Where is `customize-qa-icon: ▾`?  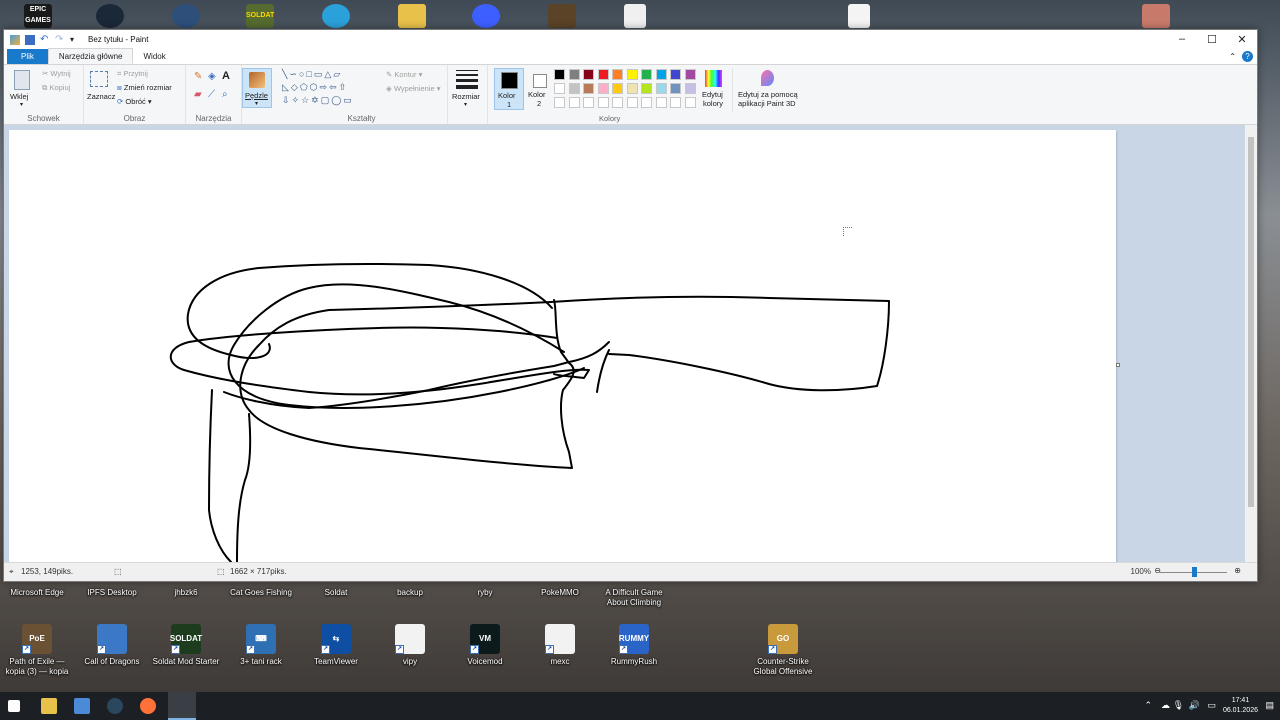
customize-qa-icon: ▾ is located at coordinates (75, 40).